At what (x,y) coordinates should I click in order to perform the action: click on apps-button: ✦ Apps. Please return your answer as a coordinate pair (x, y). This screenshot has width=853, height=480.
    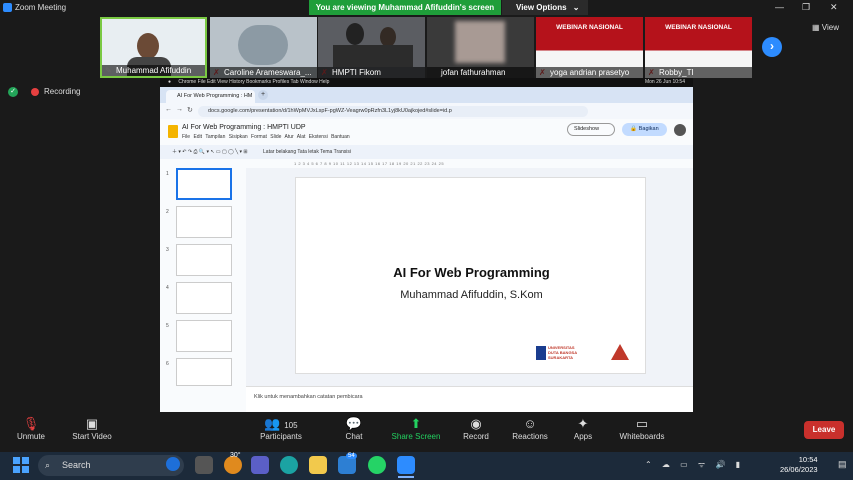
    Looking at the image, I should click on (583, 428).